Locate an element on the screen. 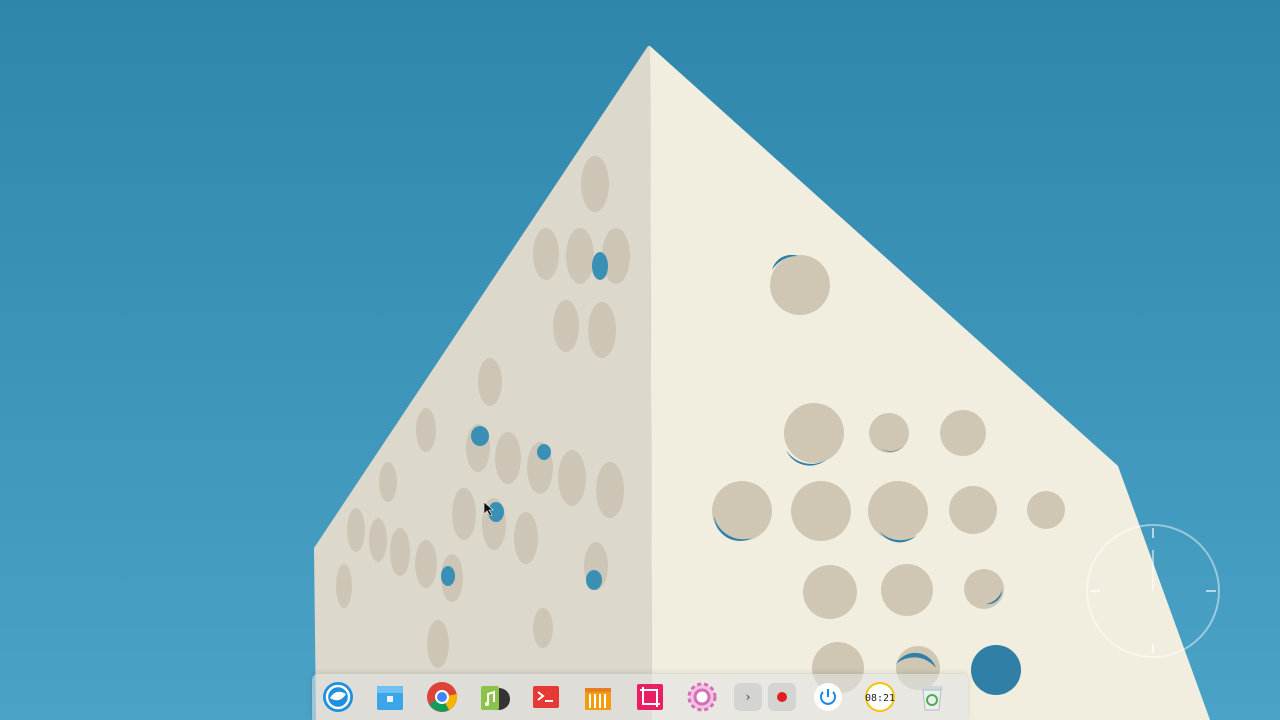  chrome-icon is located at coordinates (442, 697).